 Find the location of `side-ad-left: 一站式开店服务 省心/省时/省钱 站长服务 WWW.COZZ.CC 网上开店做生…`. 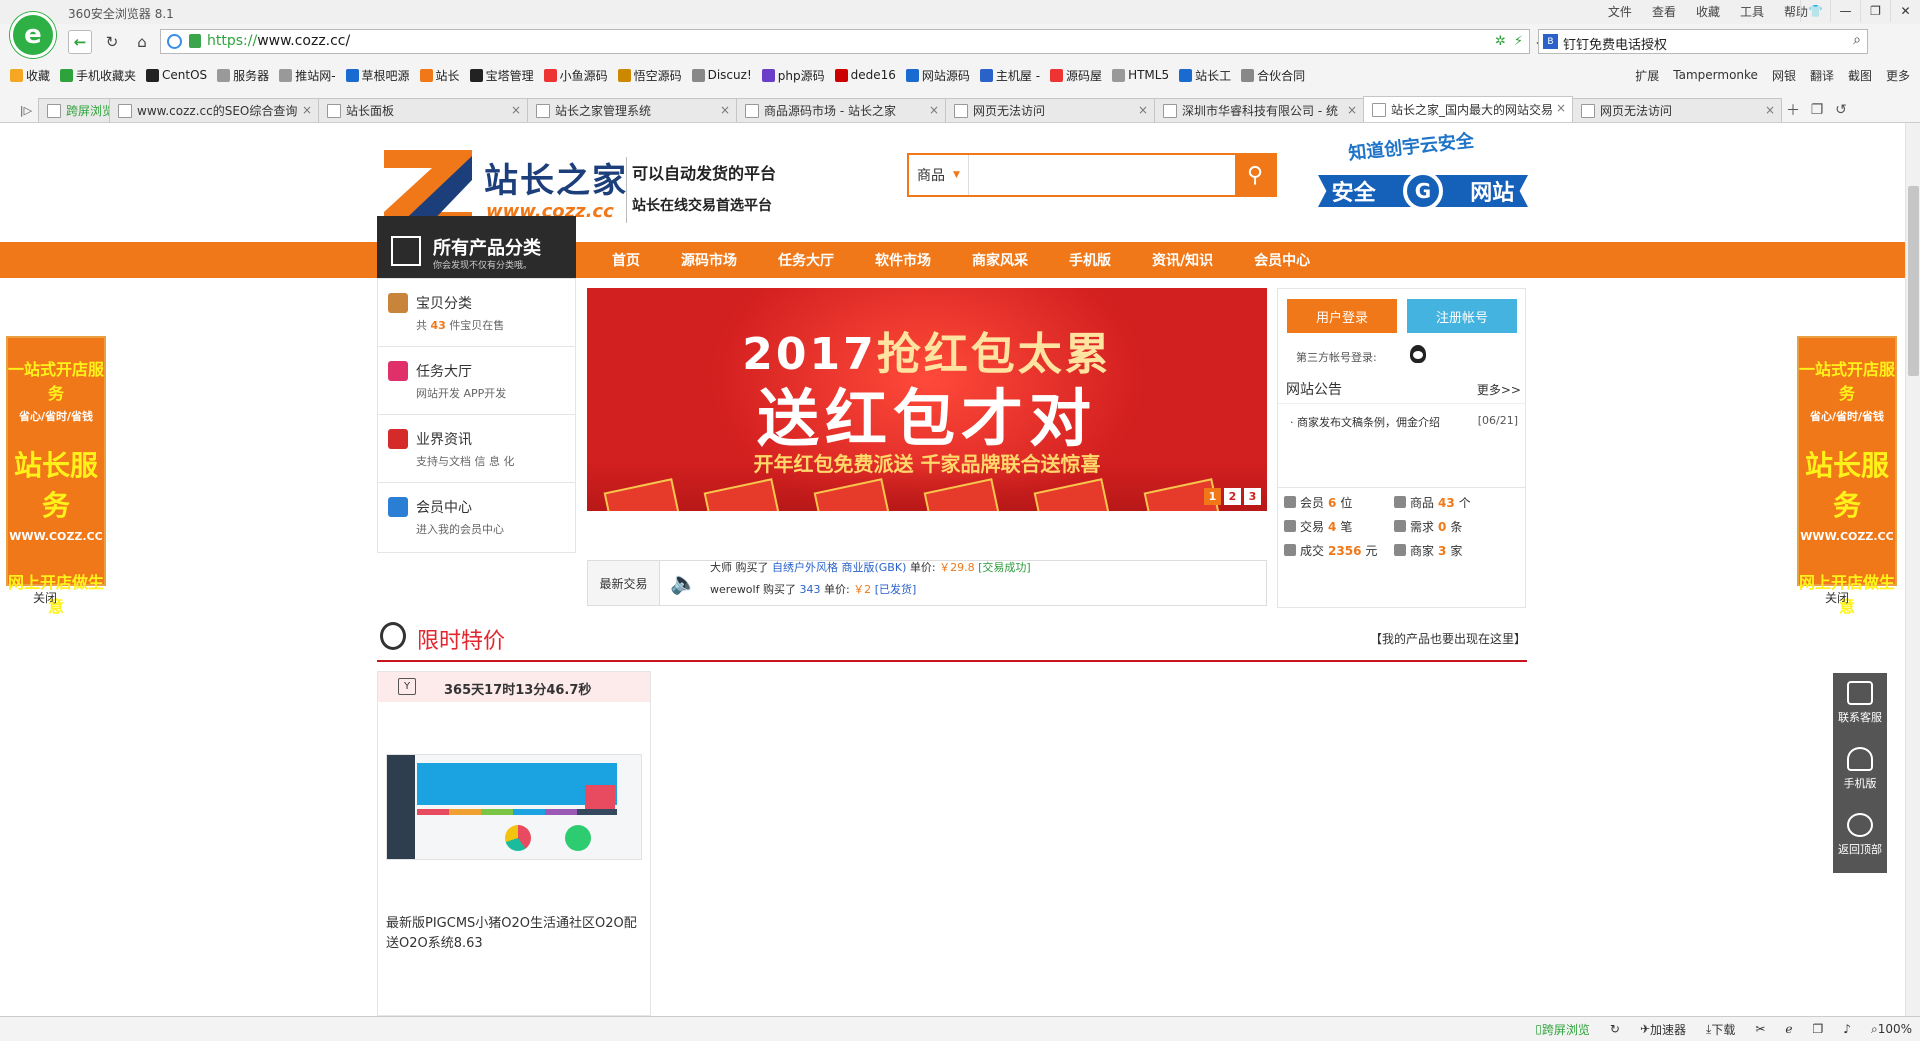

side-ad-left: 一站式开店服务 省心/省时/省钱 站长服务 WWW.COZZ.CC 网上开店做生… is located at coordinates (56, 486).